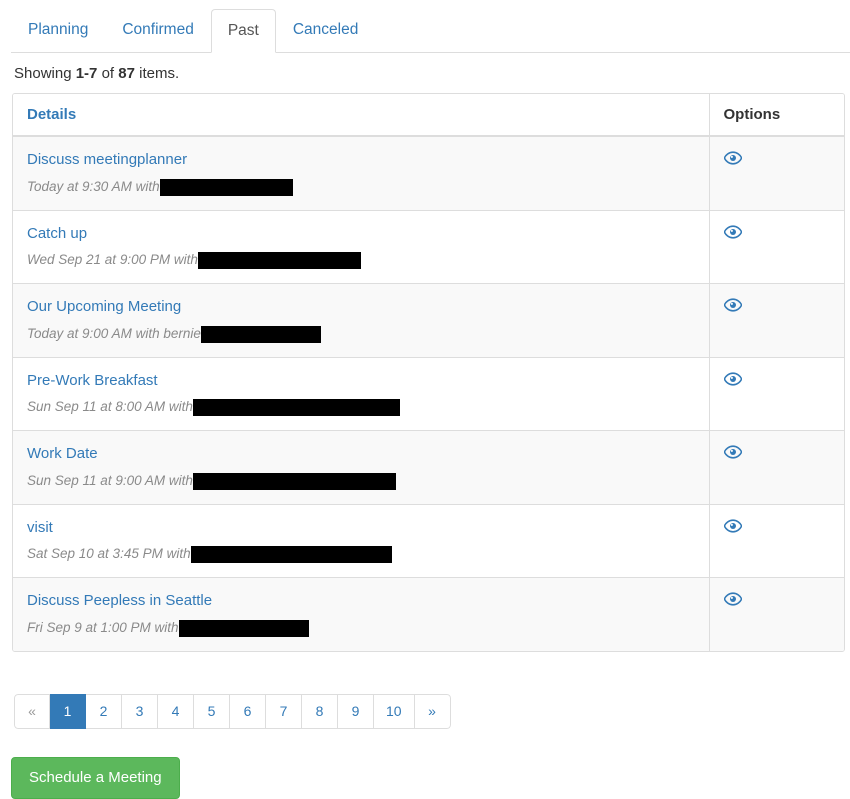 This screenshot has width=850, height=799. I want to click on meeting-subtitle: Fri Sep 9 at 1:00 PM with, so click(361, 628).